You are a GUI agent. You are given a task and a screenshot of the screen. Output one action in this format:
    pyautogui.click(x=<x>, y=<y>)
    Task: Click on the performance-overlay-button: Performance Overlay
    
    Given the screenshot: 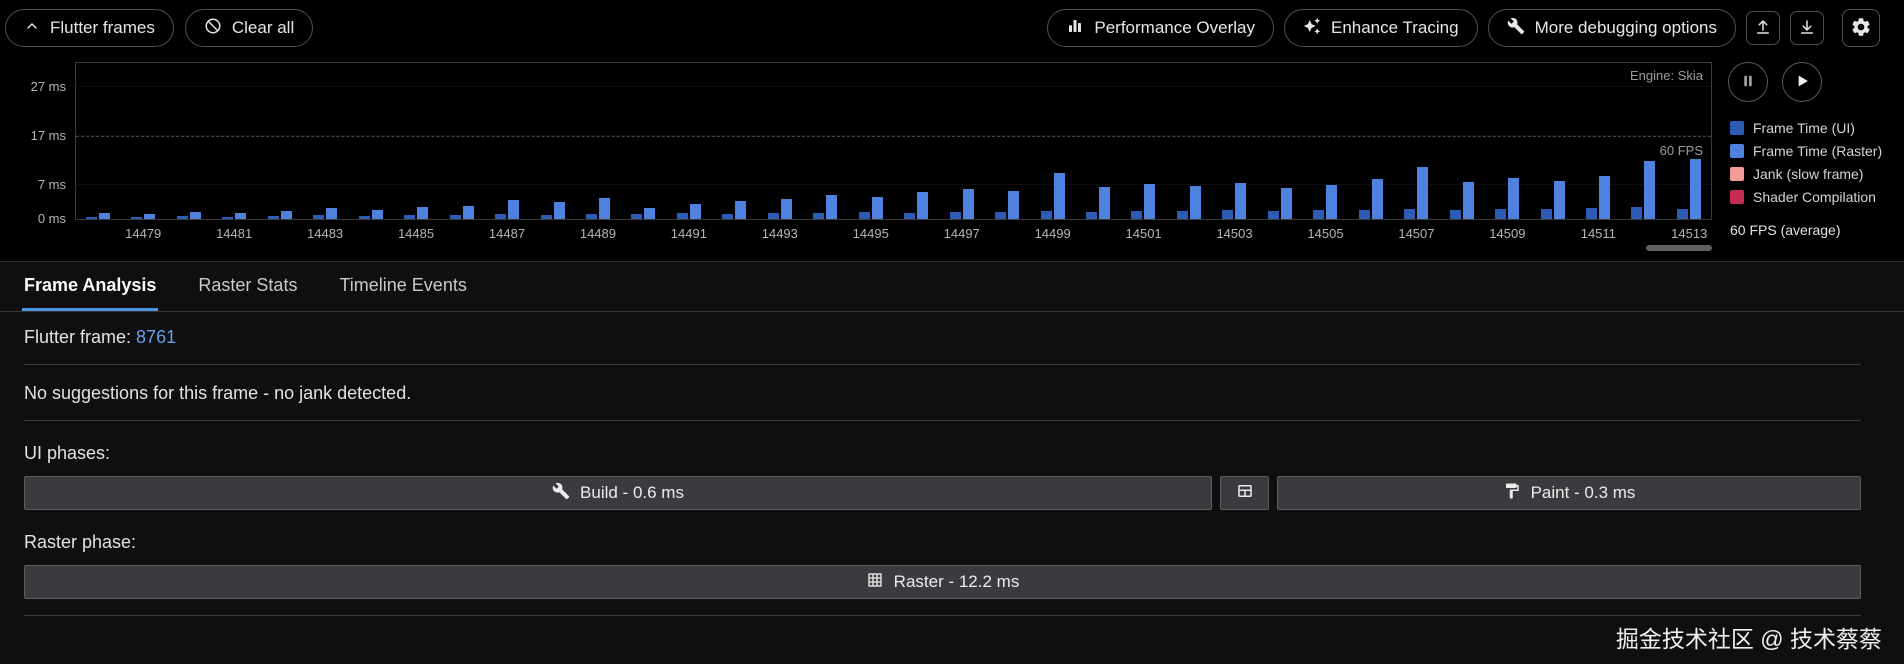 What is the action you would take?
    pyautogui.click(x=1160, y=28)
    